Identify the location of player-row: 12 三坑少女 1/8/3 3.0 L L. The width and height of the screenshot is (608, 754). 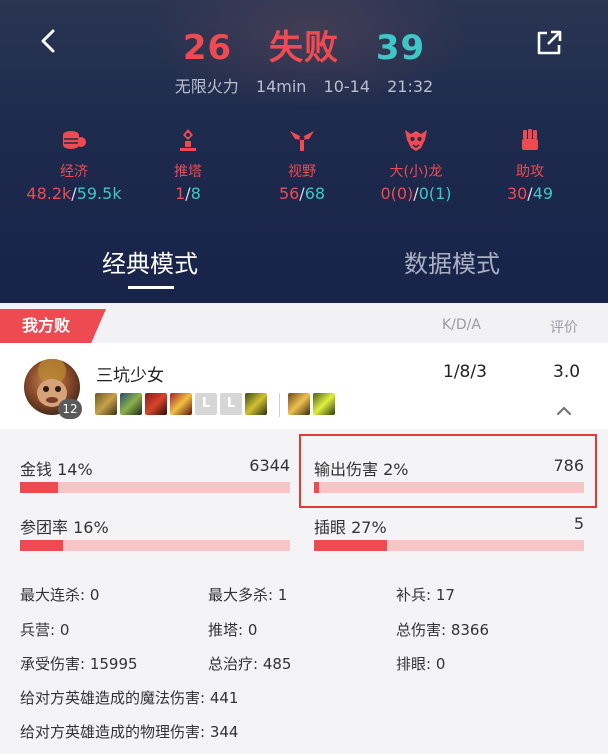
(304, 386).